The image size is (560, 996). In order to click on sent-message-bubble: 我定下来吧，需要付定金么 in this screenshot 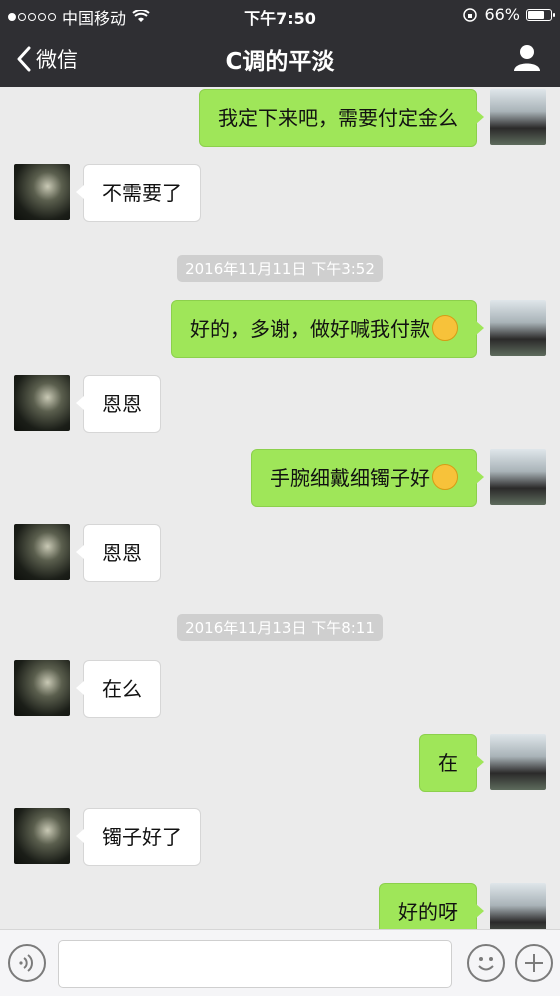, I will do `click(341, 118)`.